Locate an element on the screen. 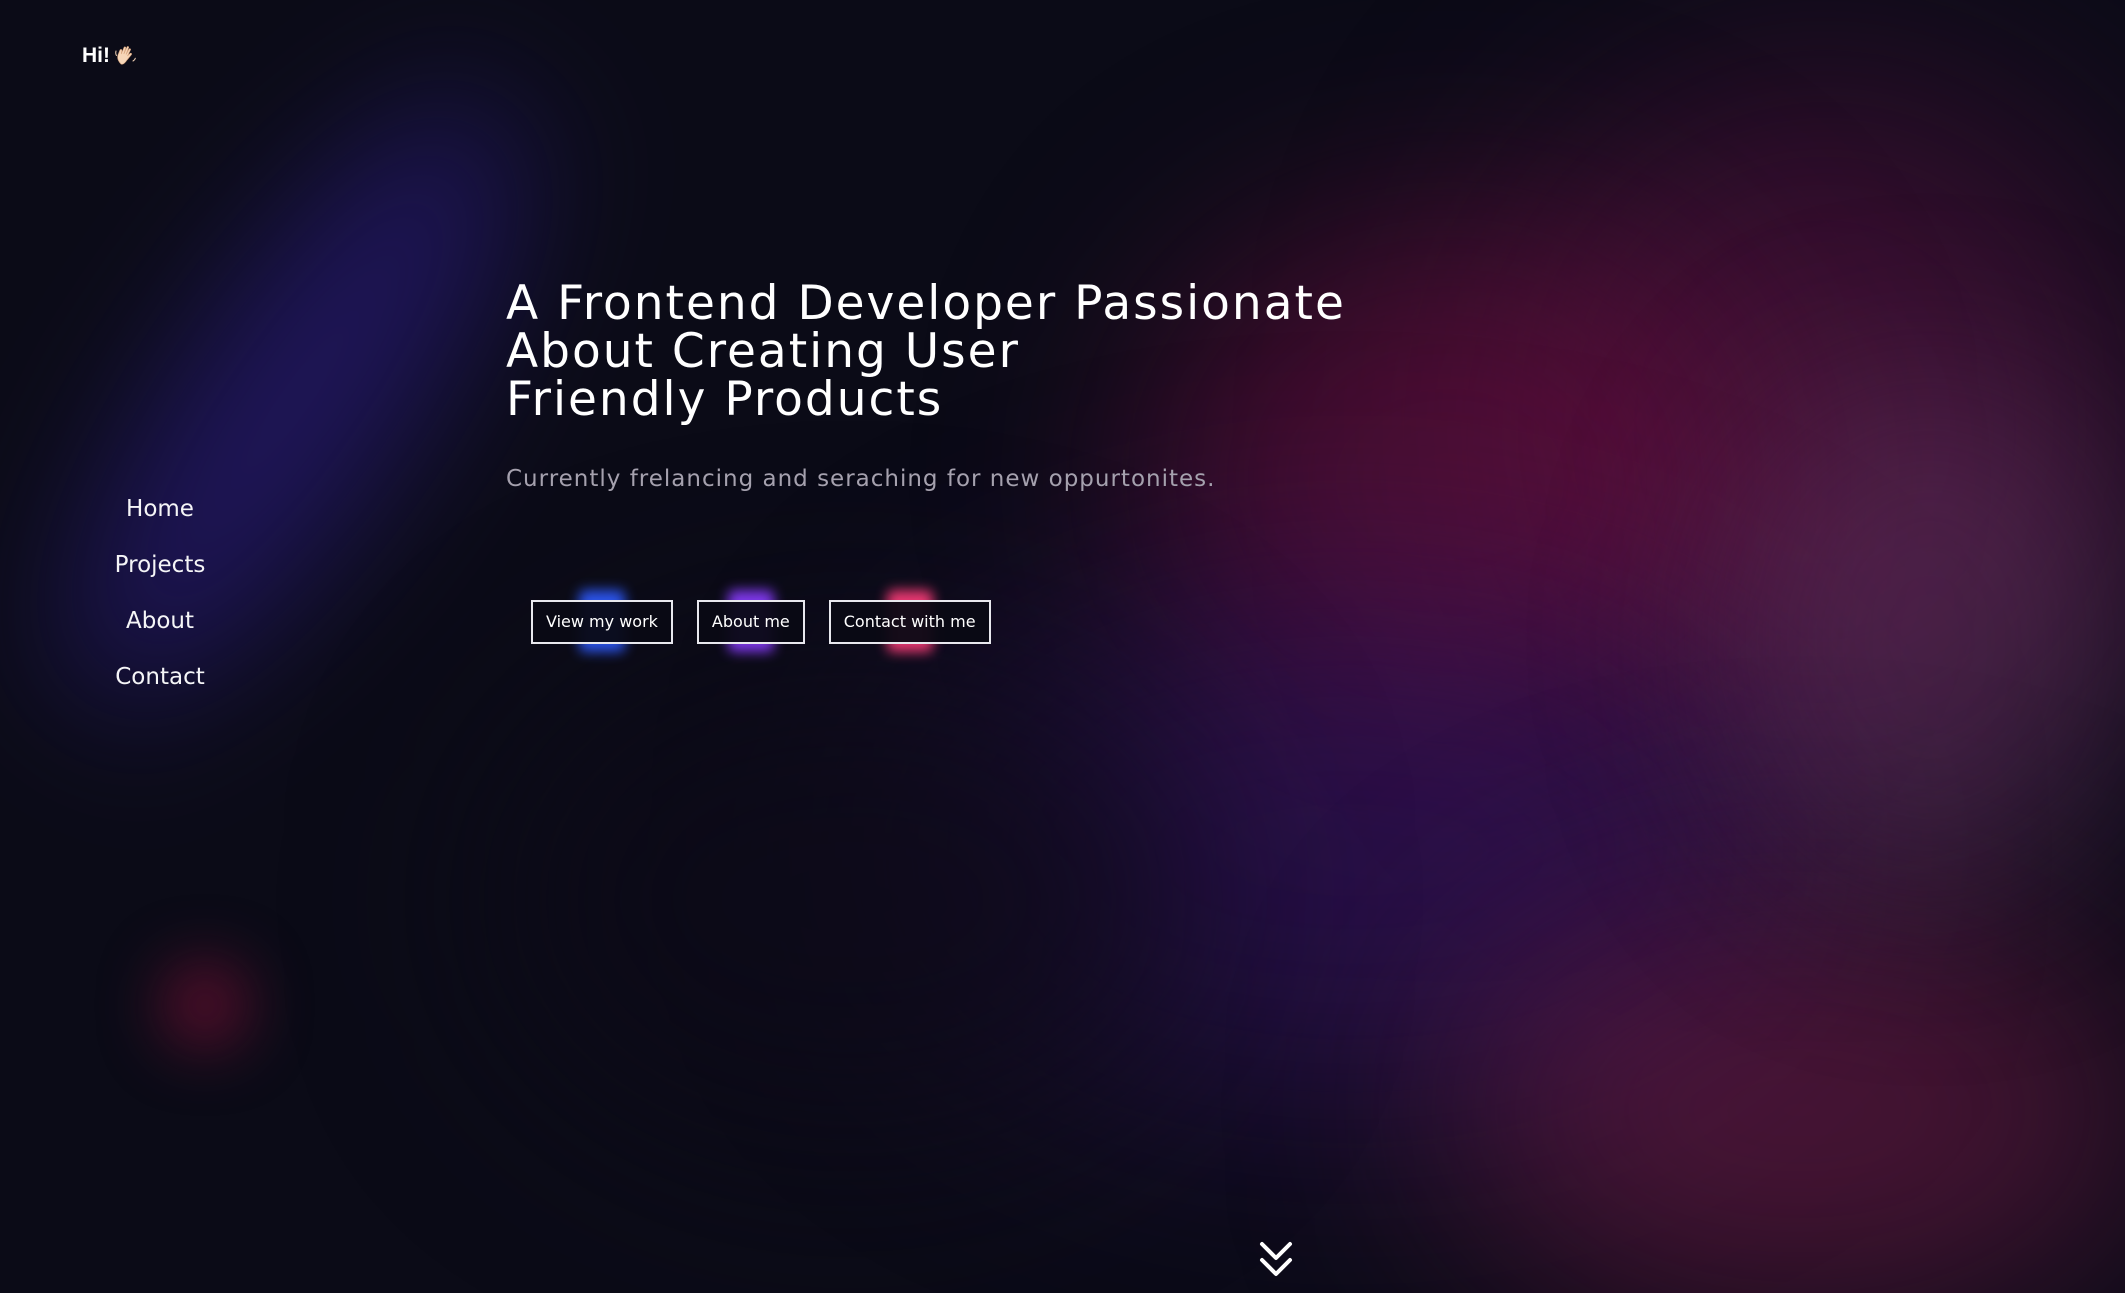 This screenshot has width=2125, height=1293. contact-button-wrapper: Contact with me is located at coordinates (909, 621).